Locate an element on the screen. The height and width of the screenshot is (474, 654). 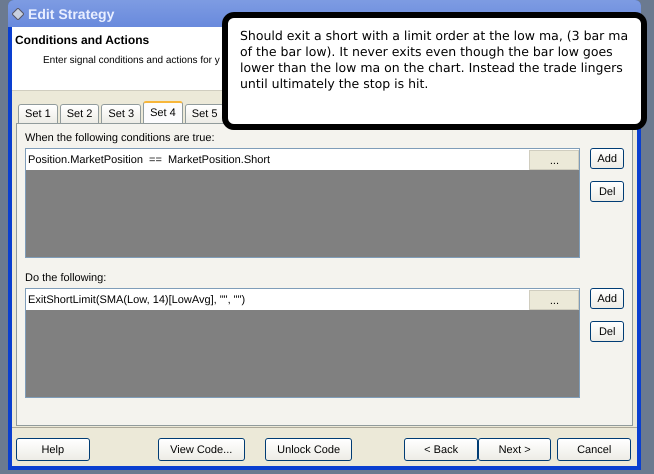
tab: Set 5 is located at coordinates (204, 113).